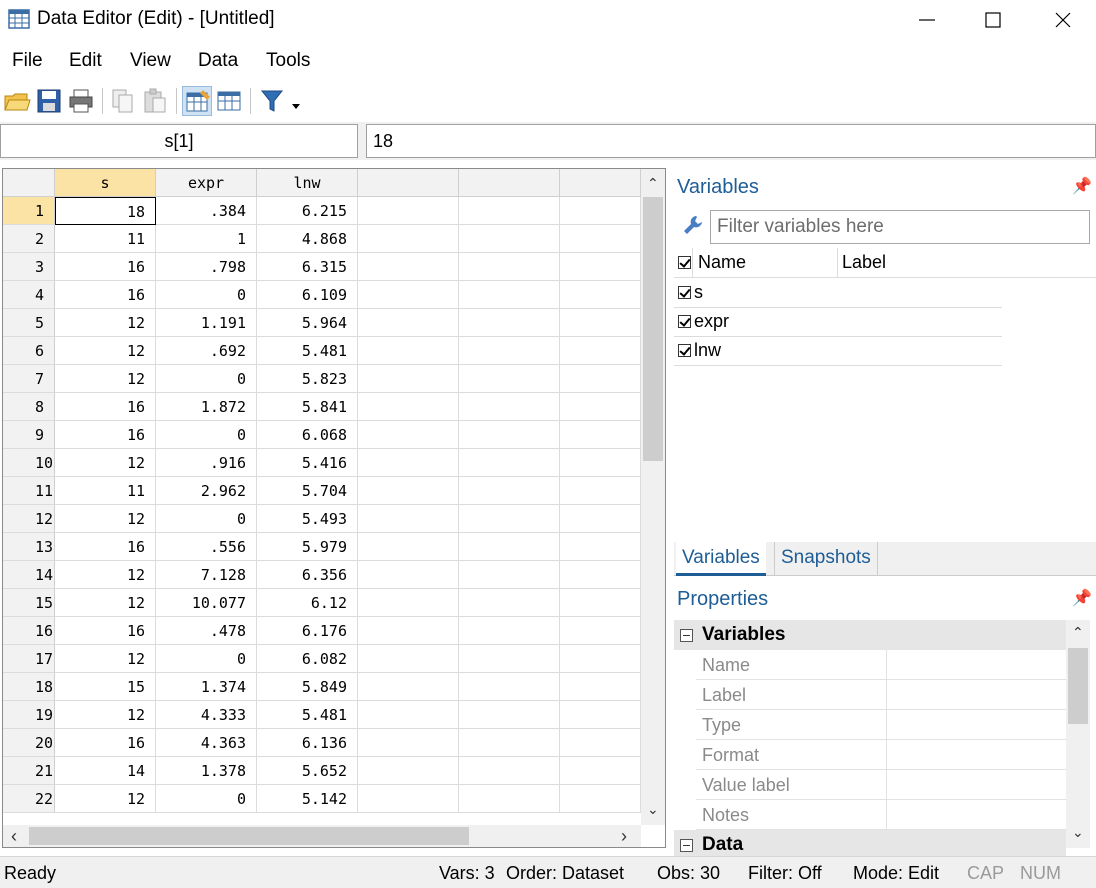 Image resolution: width=1096 pixels, height=888 pixels. I want to click on row-number: 16, so click(29, 631).